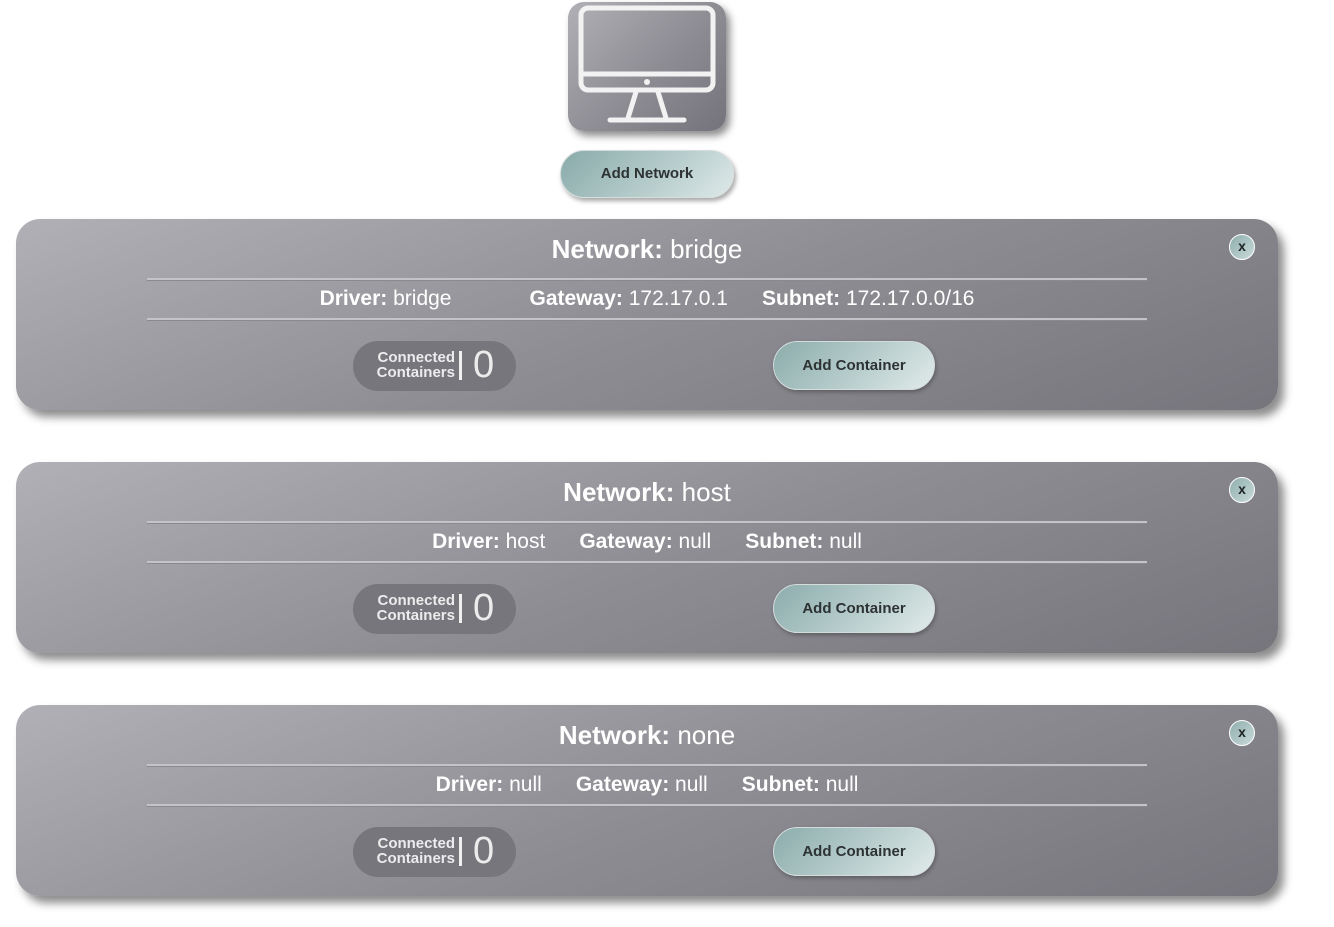 The width and height of the screenshot is (1334, 927). I want to click on driver-value: null, so click(525, 784).